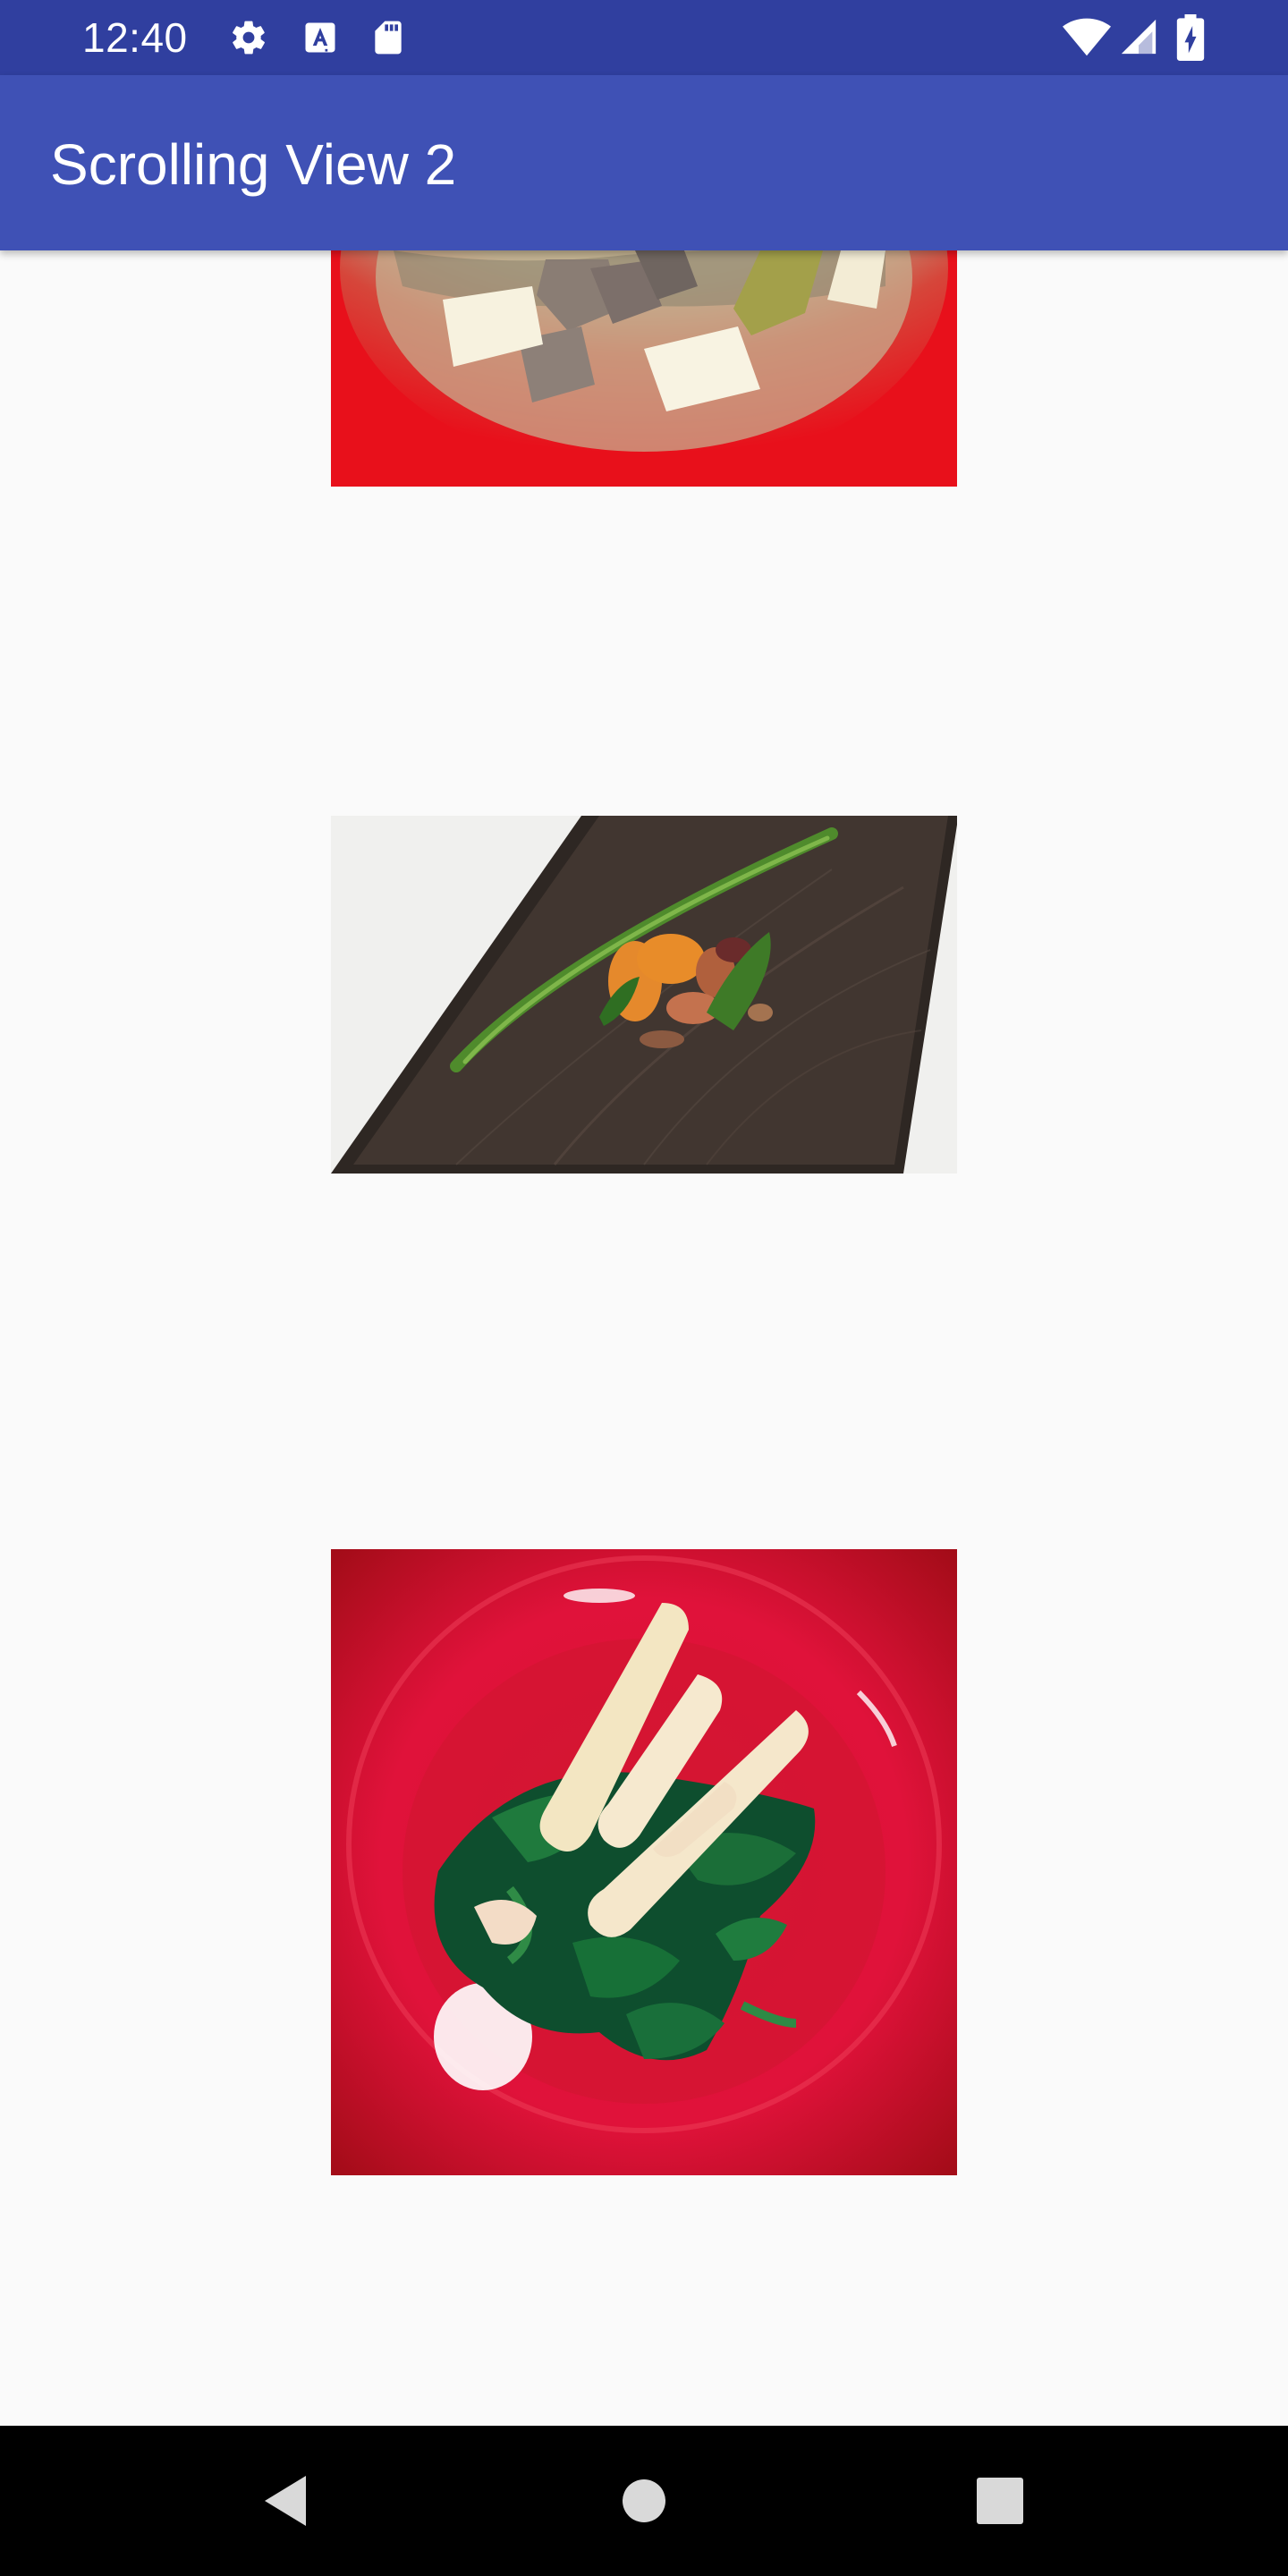  Describe the element at coordinates (320, 37) in the screenshot. I see `text-a-icon` at that location.